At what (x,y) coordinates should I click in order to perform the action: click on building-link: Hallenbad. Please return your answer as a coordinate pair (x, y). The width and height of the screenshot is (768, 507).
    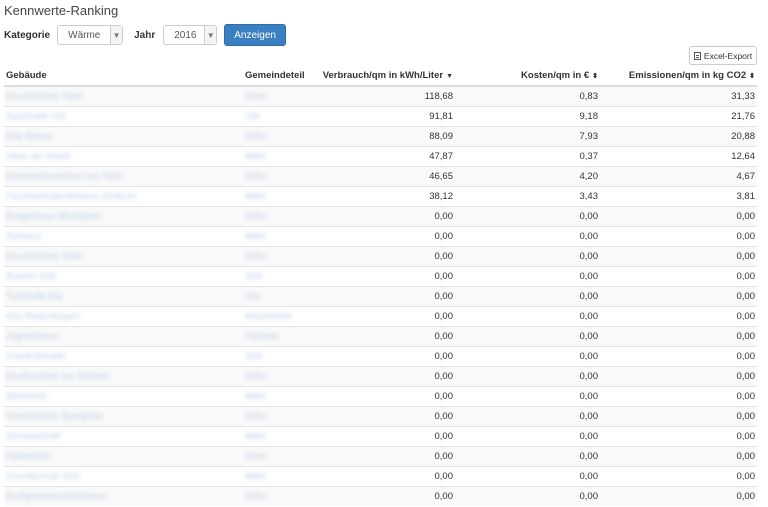
    Looking at the image, I should click on (27, 456).